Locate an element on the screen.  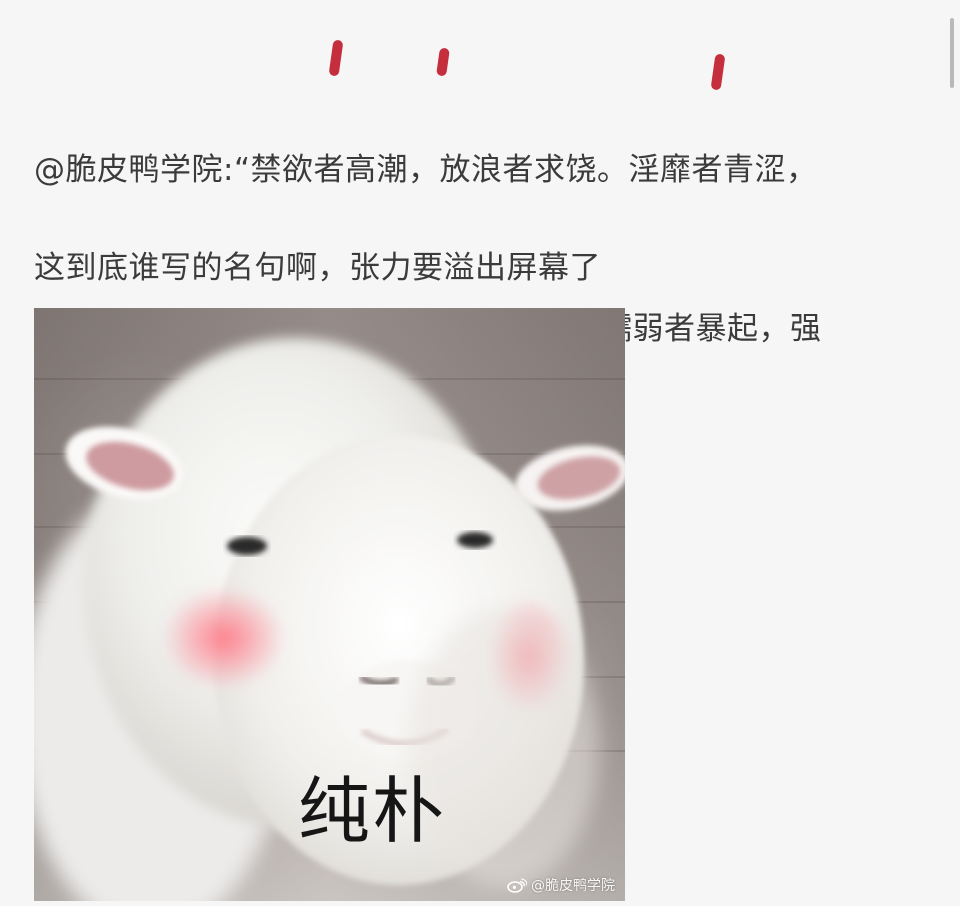
left-eye is located at coordinates (247, 546).